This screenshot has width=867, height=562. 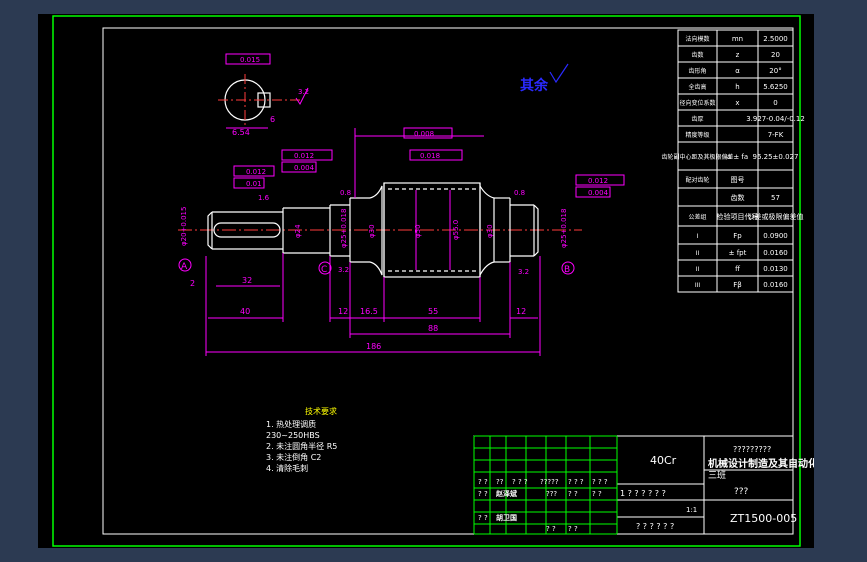 What do you see at coordinates (256, 172) in the screenshot?
I see `tol-runout-a: 0.012` at bounding box center [256, 172].